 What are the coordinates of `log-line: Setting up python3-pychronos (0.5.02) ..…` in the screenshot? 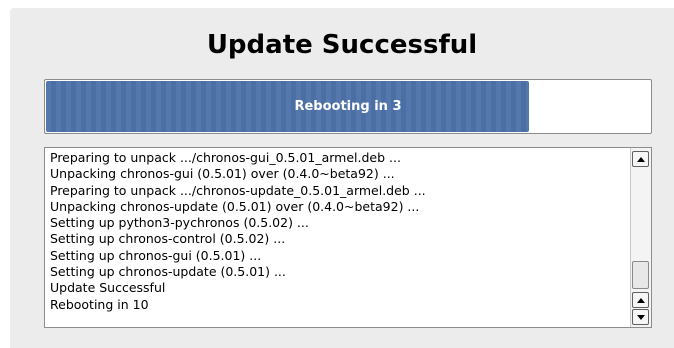 It's located at (179, 223).